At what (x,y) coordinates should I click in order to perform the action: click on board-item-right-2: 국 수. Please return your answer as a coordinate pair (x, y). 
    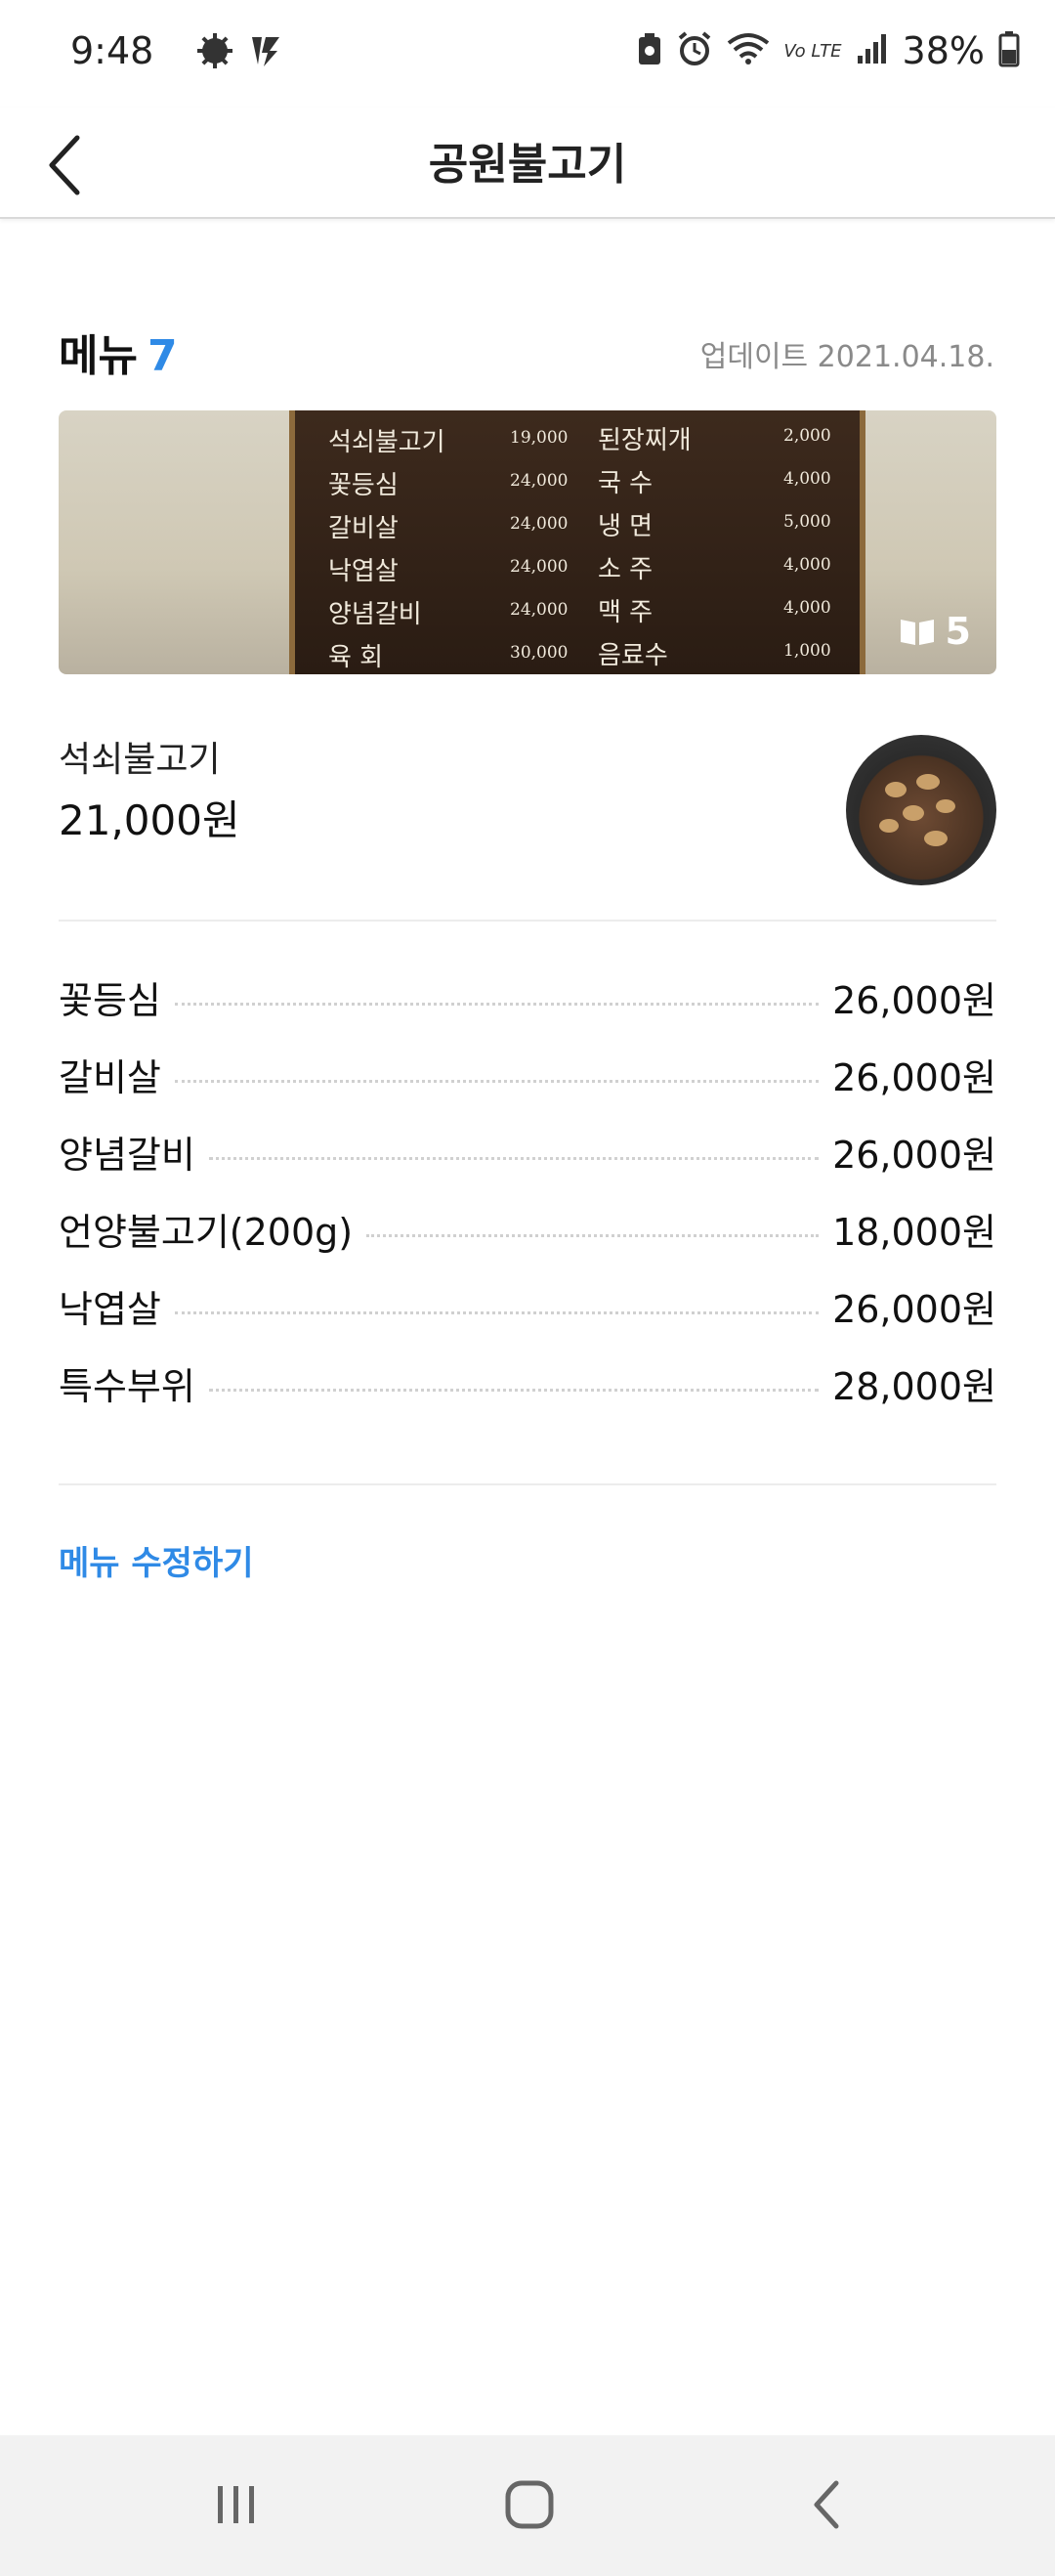
    Looking at the image, I should click on (626, 483).